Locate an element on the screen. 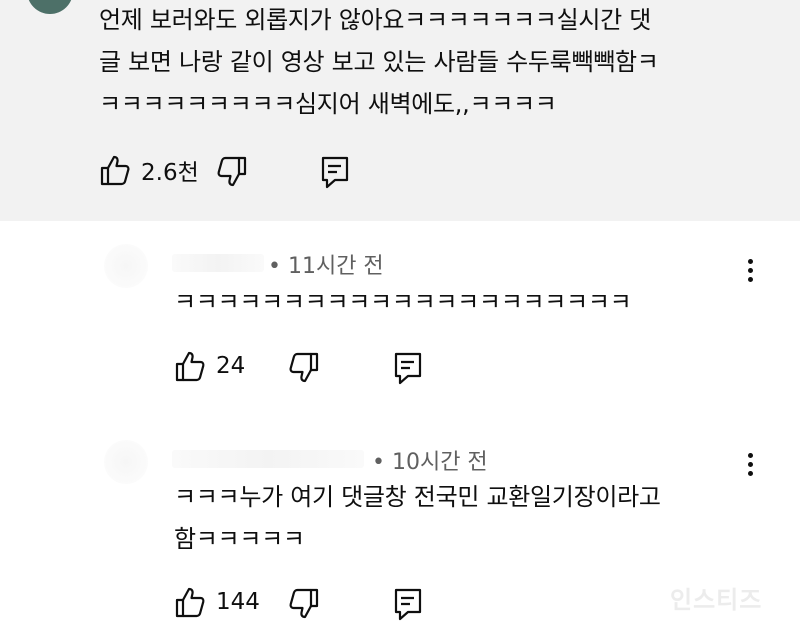 The width and height of the screenshot is (800, 633). like-count: 2.6천 is located at coordinates (170, 173).